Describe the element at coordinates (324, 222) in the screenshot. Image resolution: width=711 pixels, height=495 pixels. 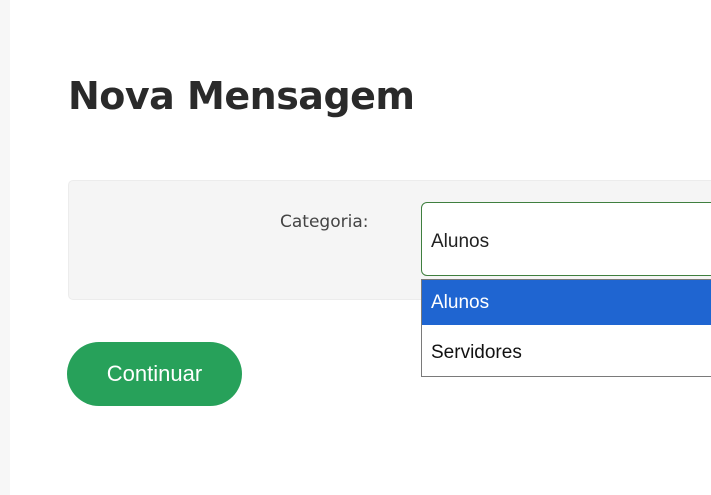
I see `category-label: Categoria:` at that location.